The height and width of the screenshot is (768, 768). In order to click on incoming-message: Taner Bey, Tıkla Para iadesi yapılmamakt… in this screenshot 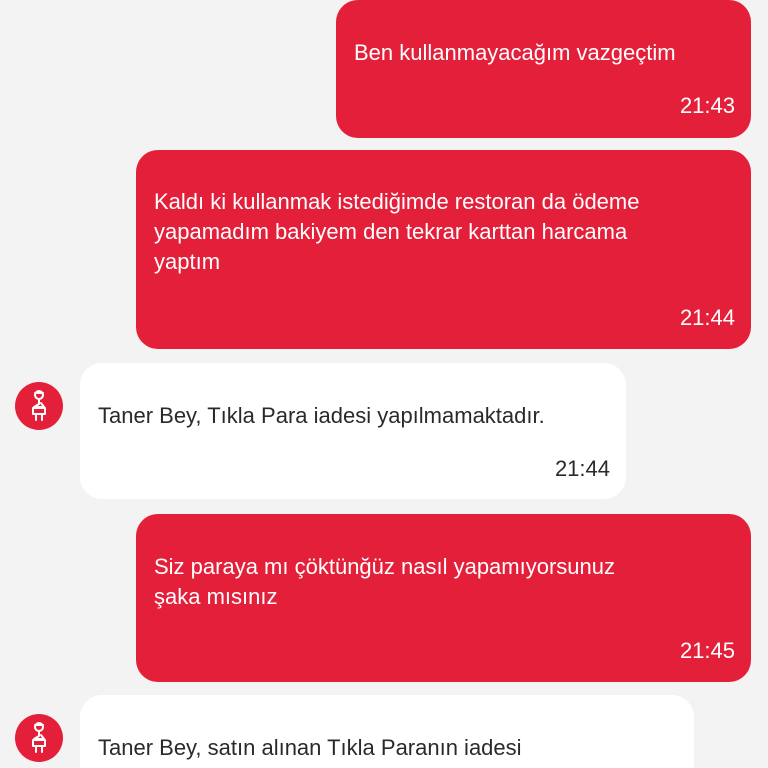, I will do `click(353, 431)`.